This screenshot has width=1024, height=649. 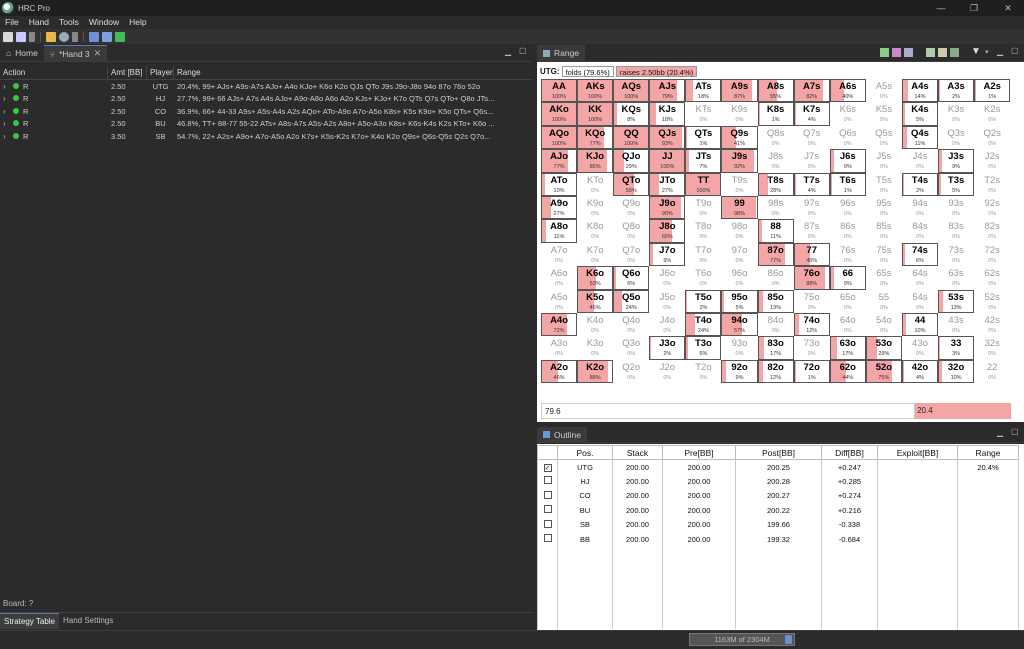 I want to click on hand-cell: 53s 13%, so click(x=956, y=301).